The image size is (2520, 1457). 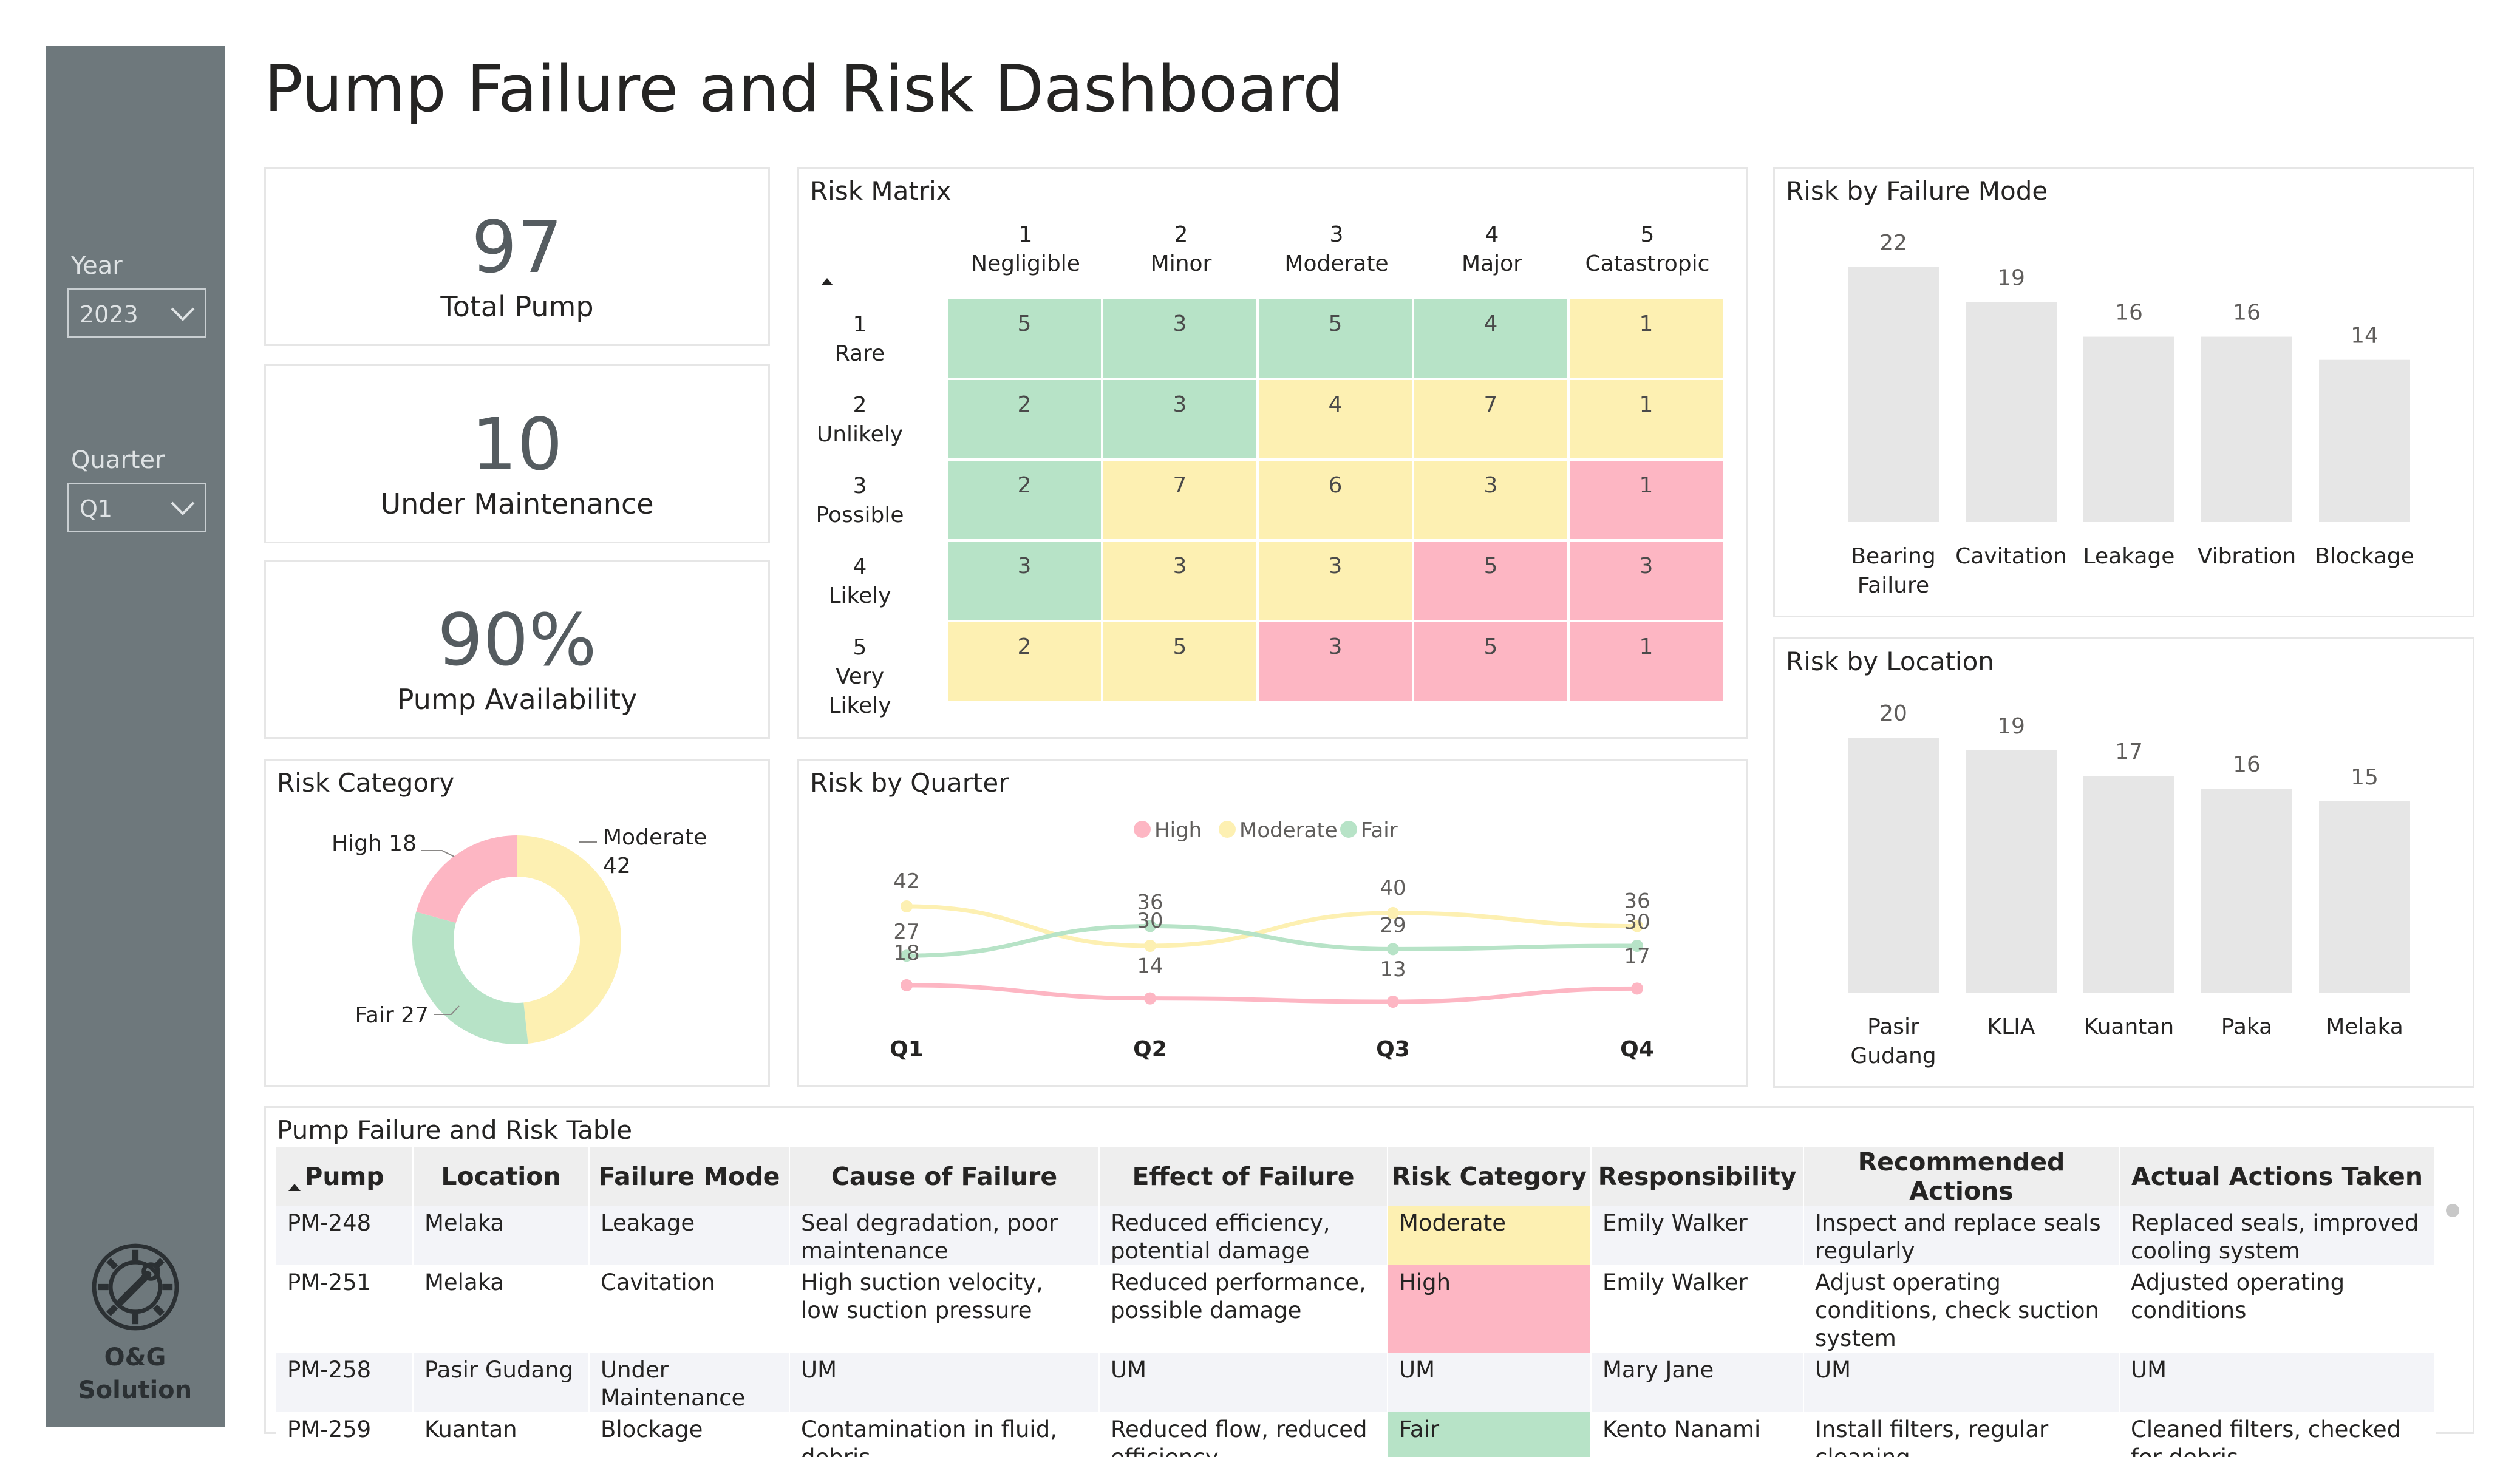 I want to click on table-column-header: Risk Category, so click(x=1490, y=1176).